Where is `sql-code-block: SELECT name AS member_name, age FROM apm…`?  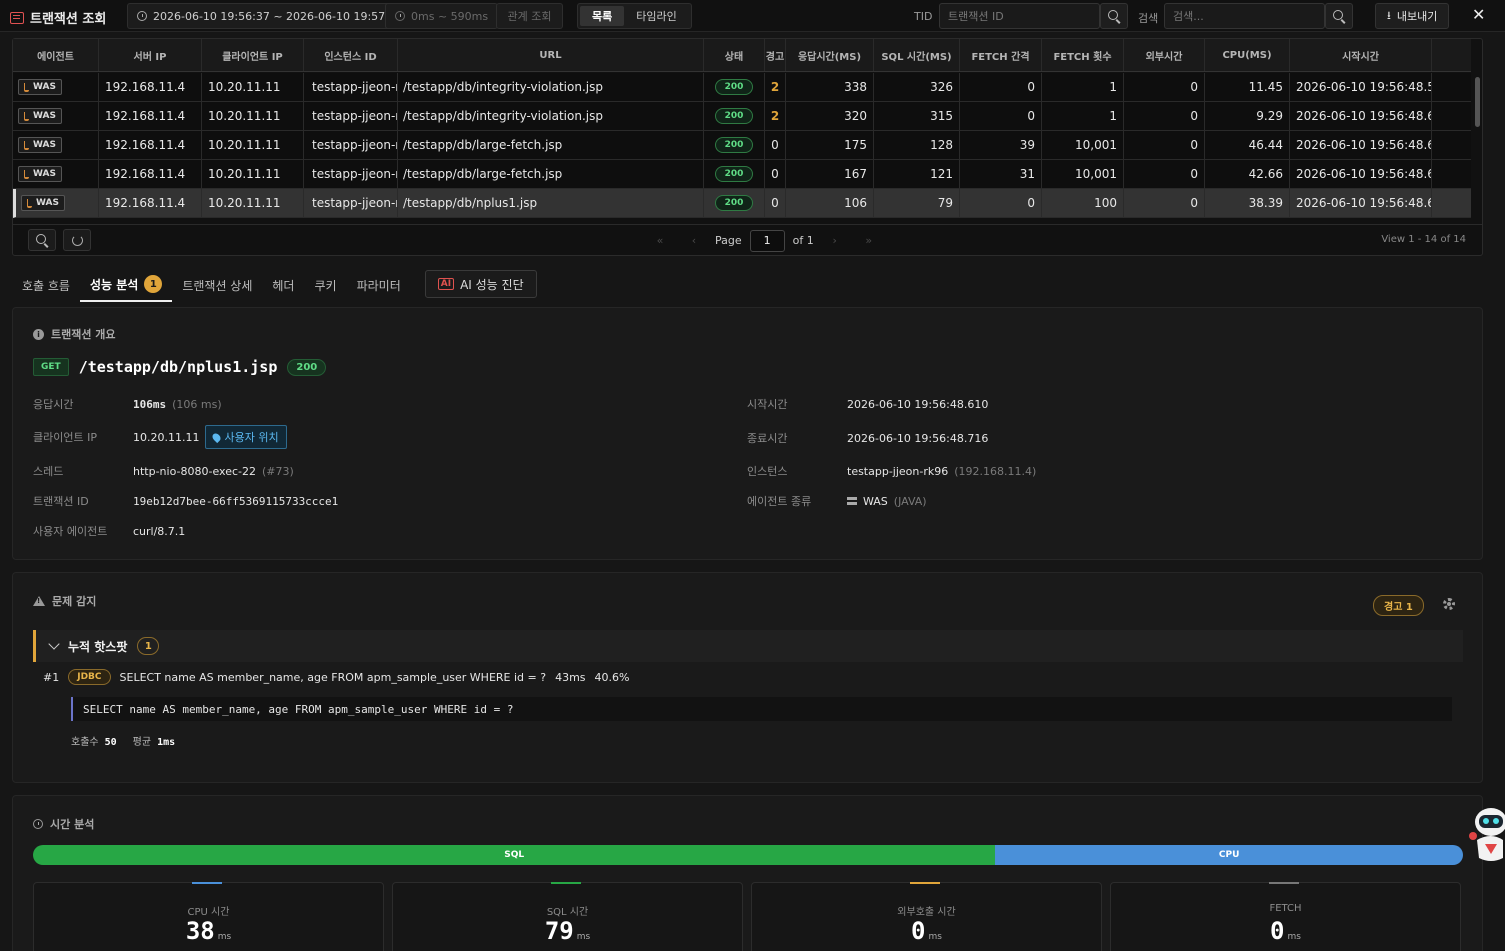 sql-code-block: SELECT name AS member_name, age FROM apm… is located at coordinates (761, 709).